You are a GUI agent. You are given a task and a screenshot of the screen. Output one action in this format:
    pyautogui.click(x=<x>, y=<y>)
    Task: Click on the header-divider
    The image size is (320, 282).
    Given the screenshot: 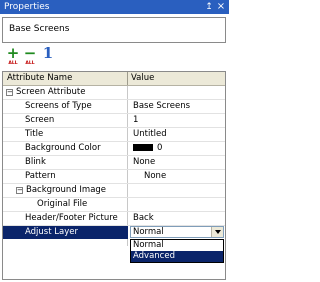 What is the action you would take?
    pyautogui.click(x=127, y=78)
    